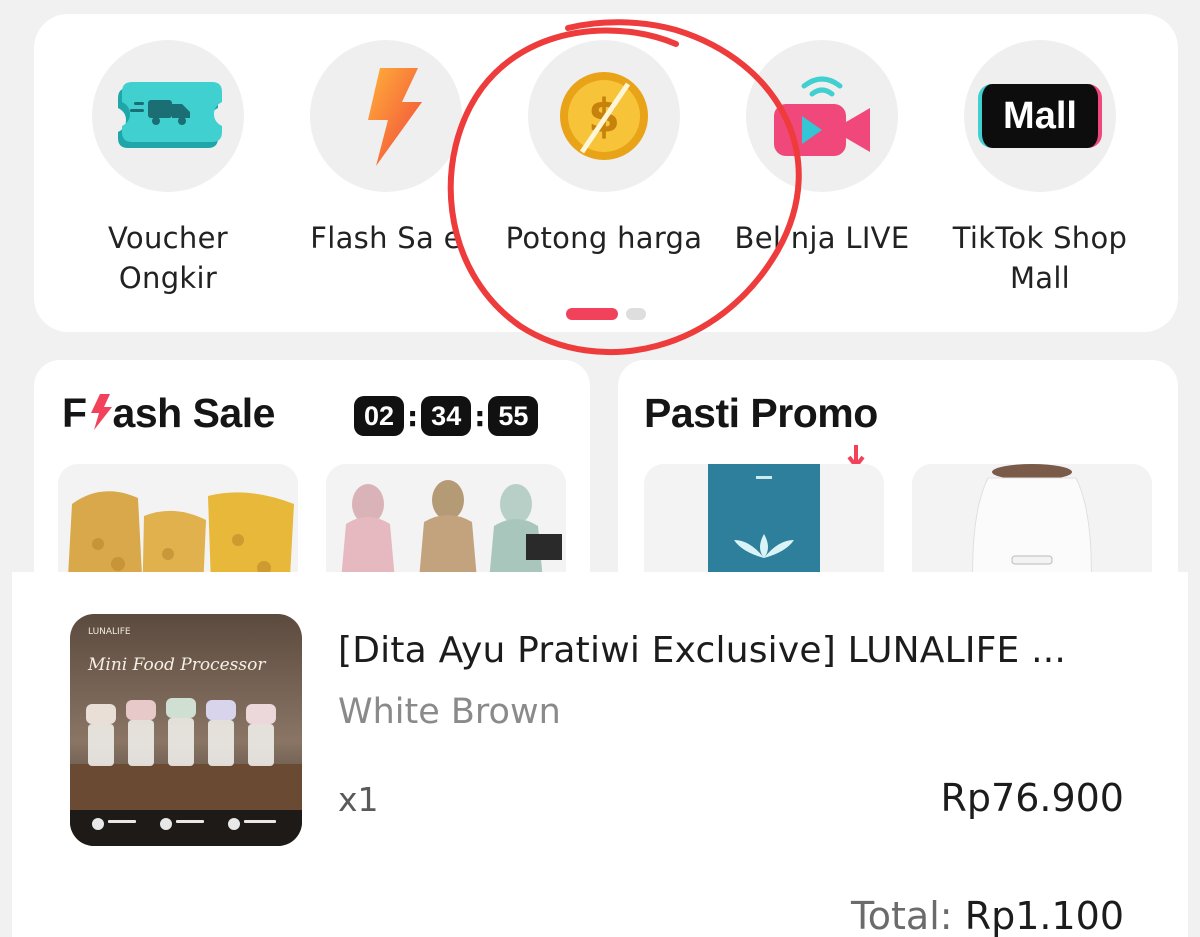  Describe the element at coordinates (168, 116) in the screenshot. I see `voucher-shipping-icon` at that location.